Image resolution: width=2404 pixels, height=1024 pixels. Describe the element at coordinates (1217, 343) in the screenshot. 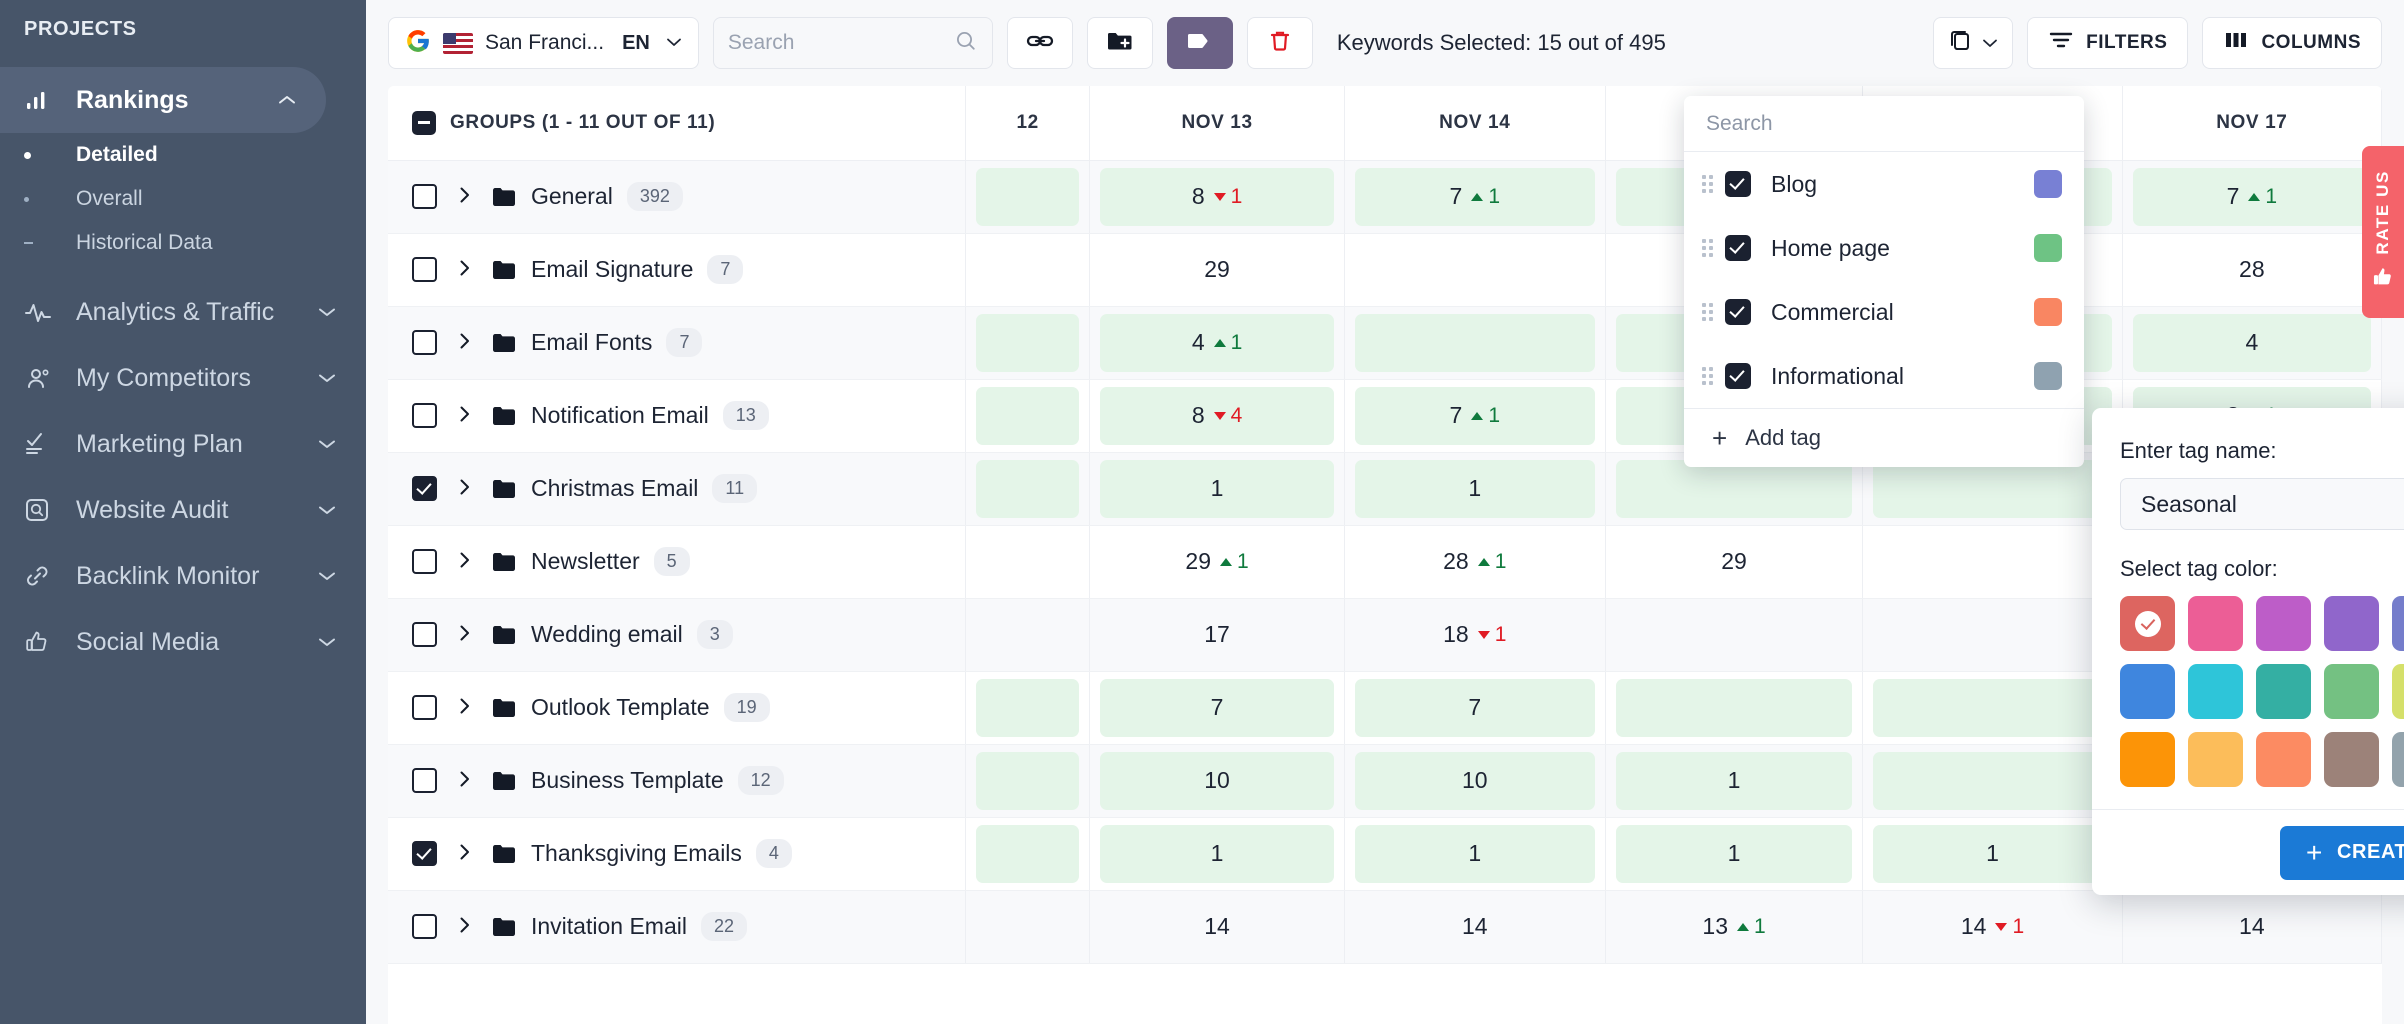

I see `rank-cell: 41` at that location.